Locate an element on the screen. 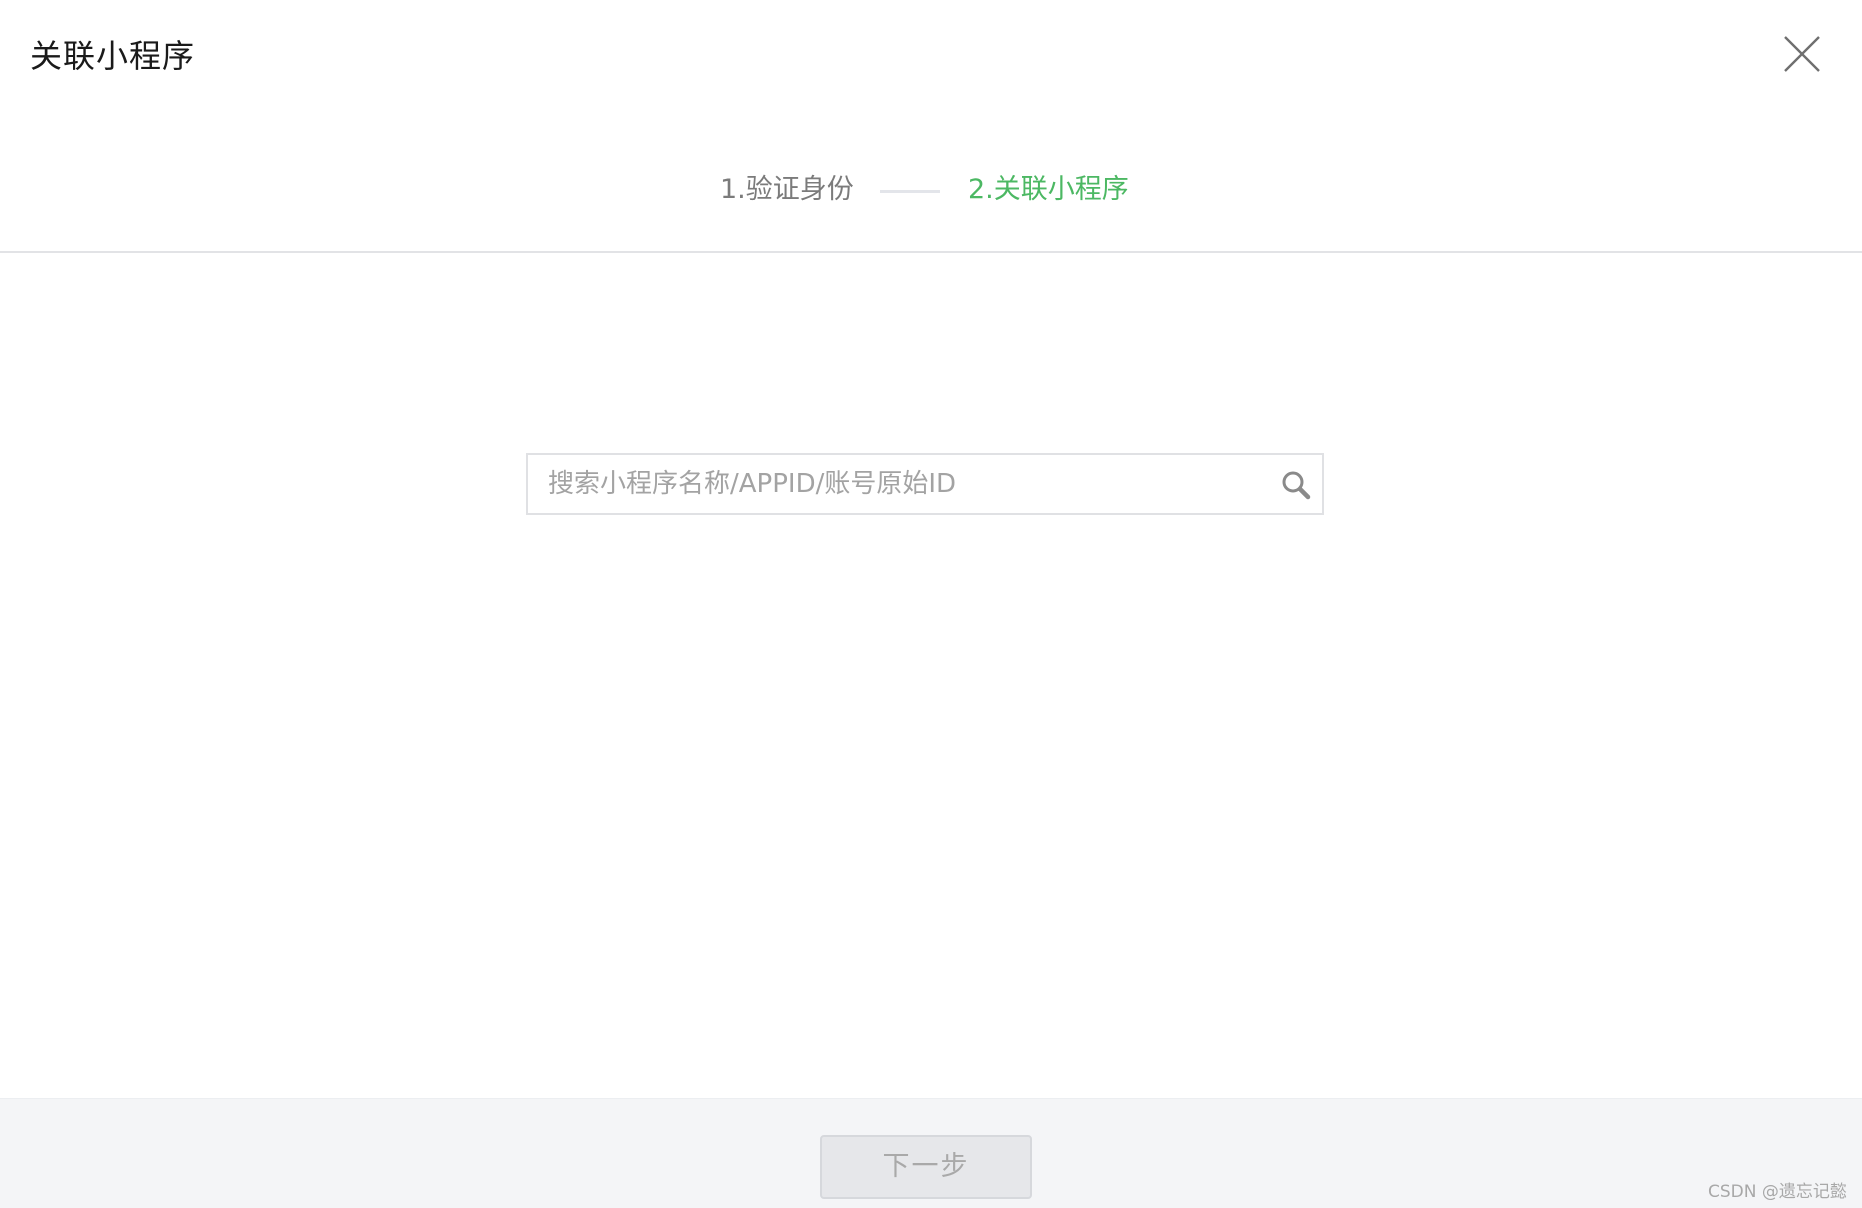  header-divider is located at coordinates (931, 252).